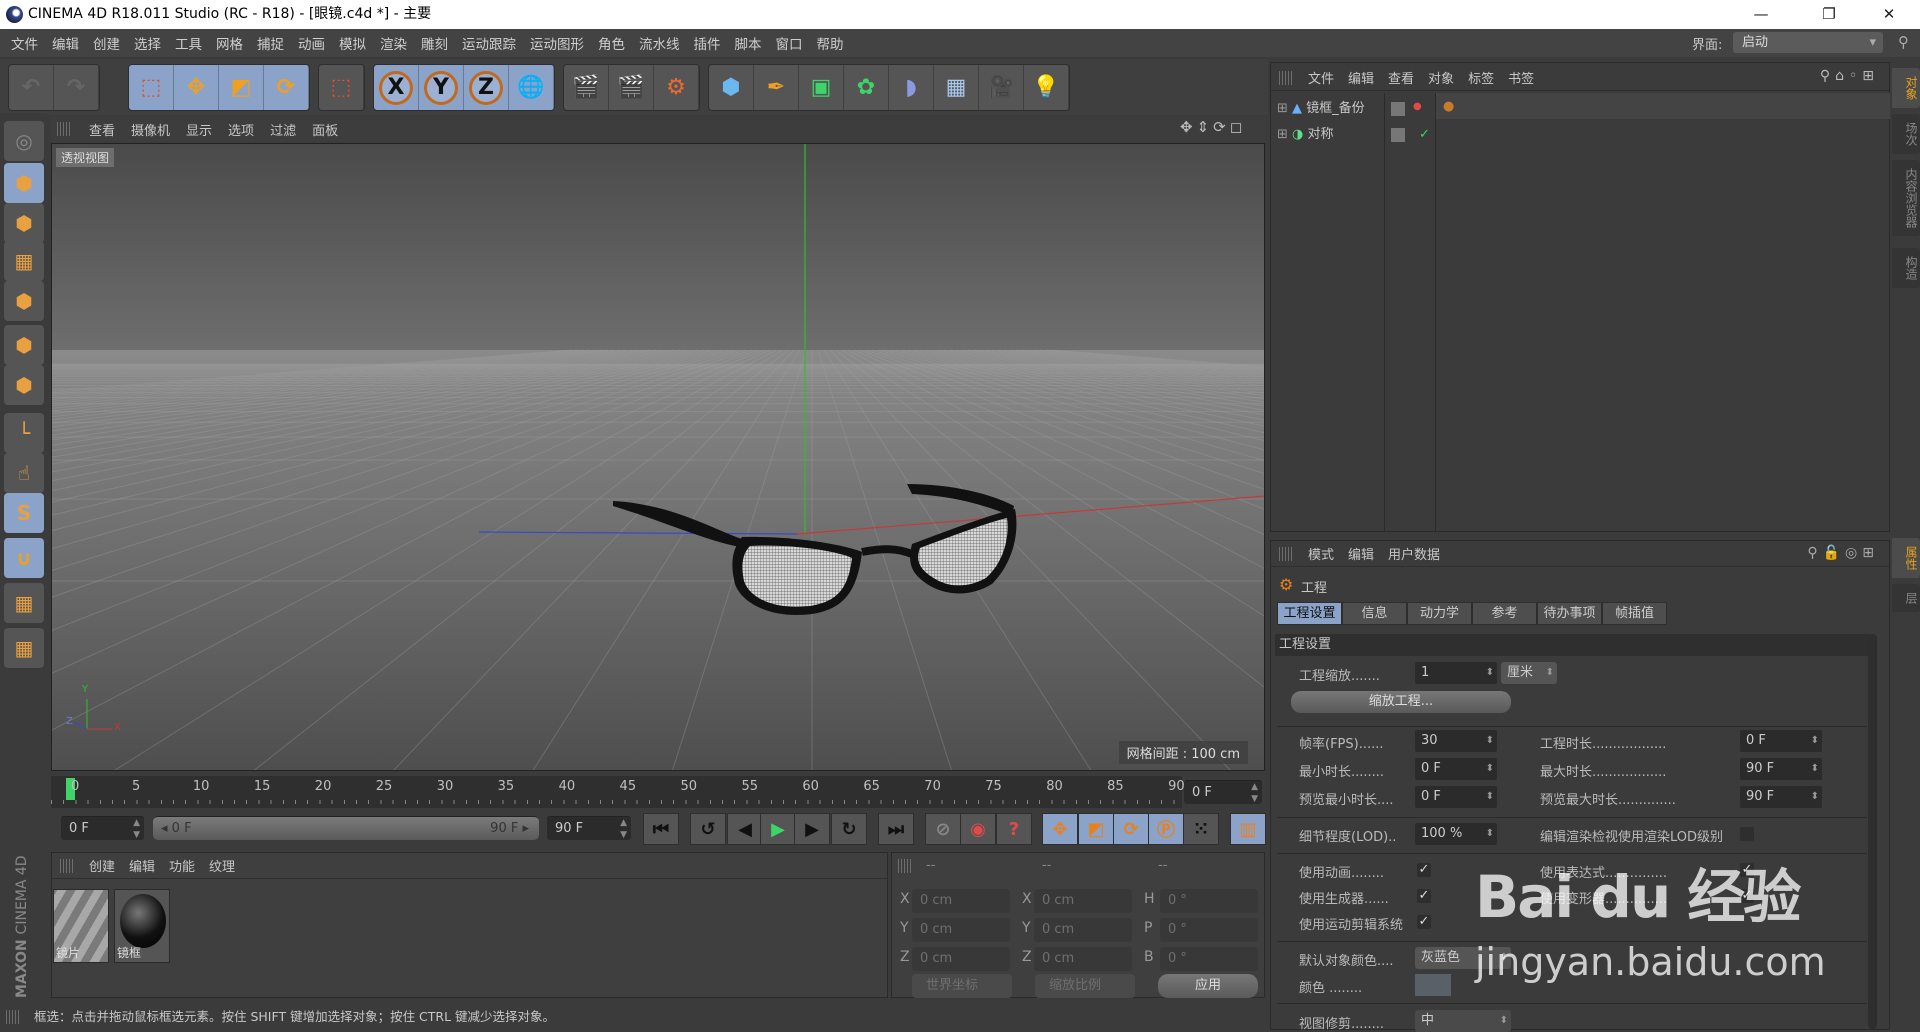 The image size is (1920, 1032). What do you see at coordinates (849, 829) in the screenshot?
I see `next-key-button: ↻` at bounding box center [849, 829].